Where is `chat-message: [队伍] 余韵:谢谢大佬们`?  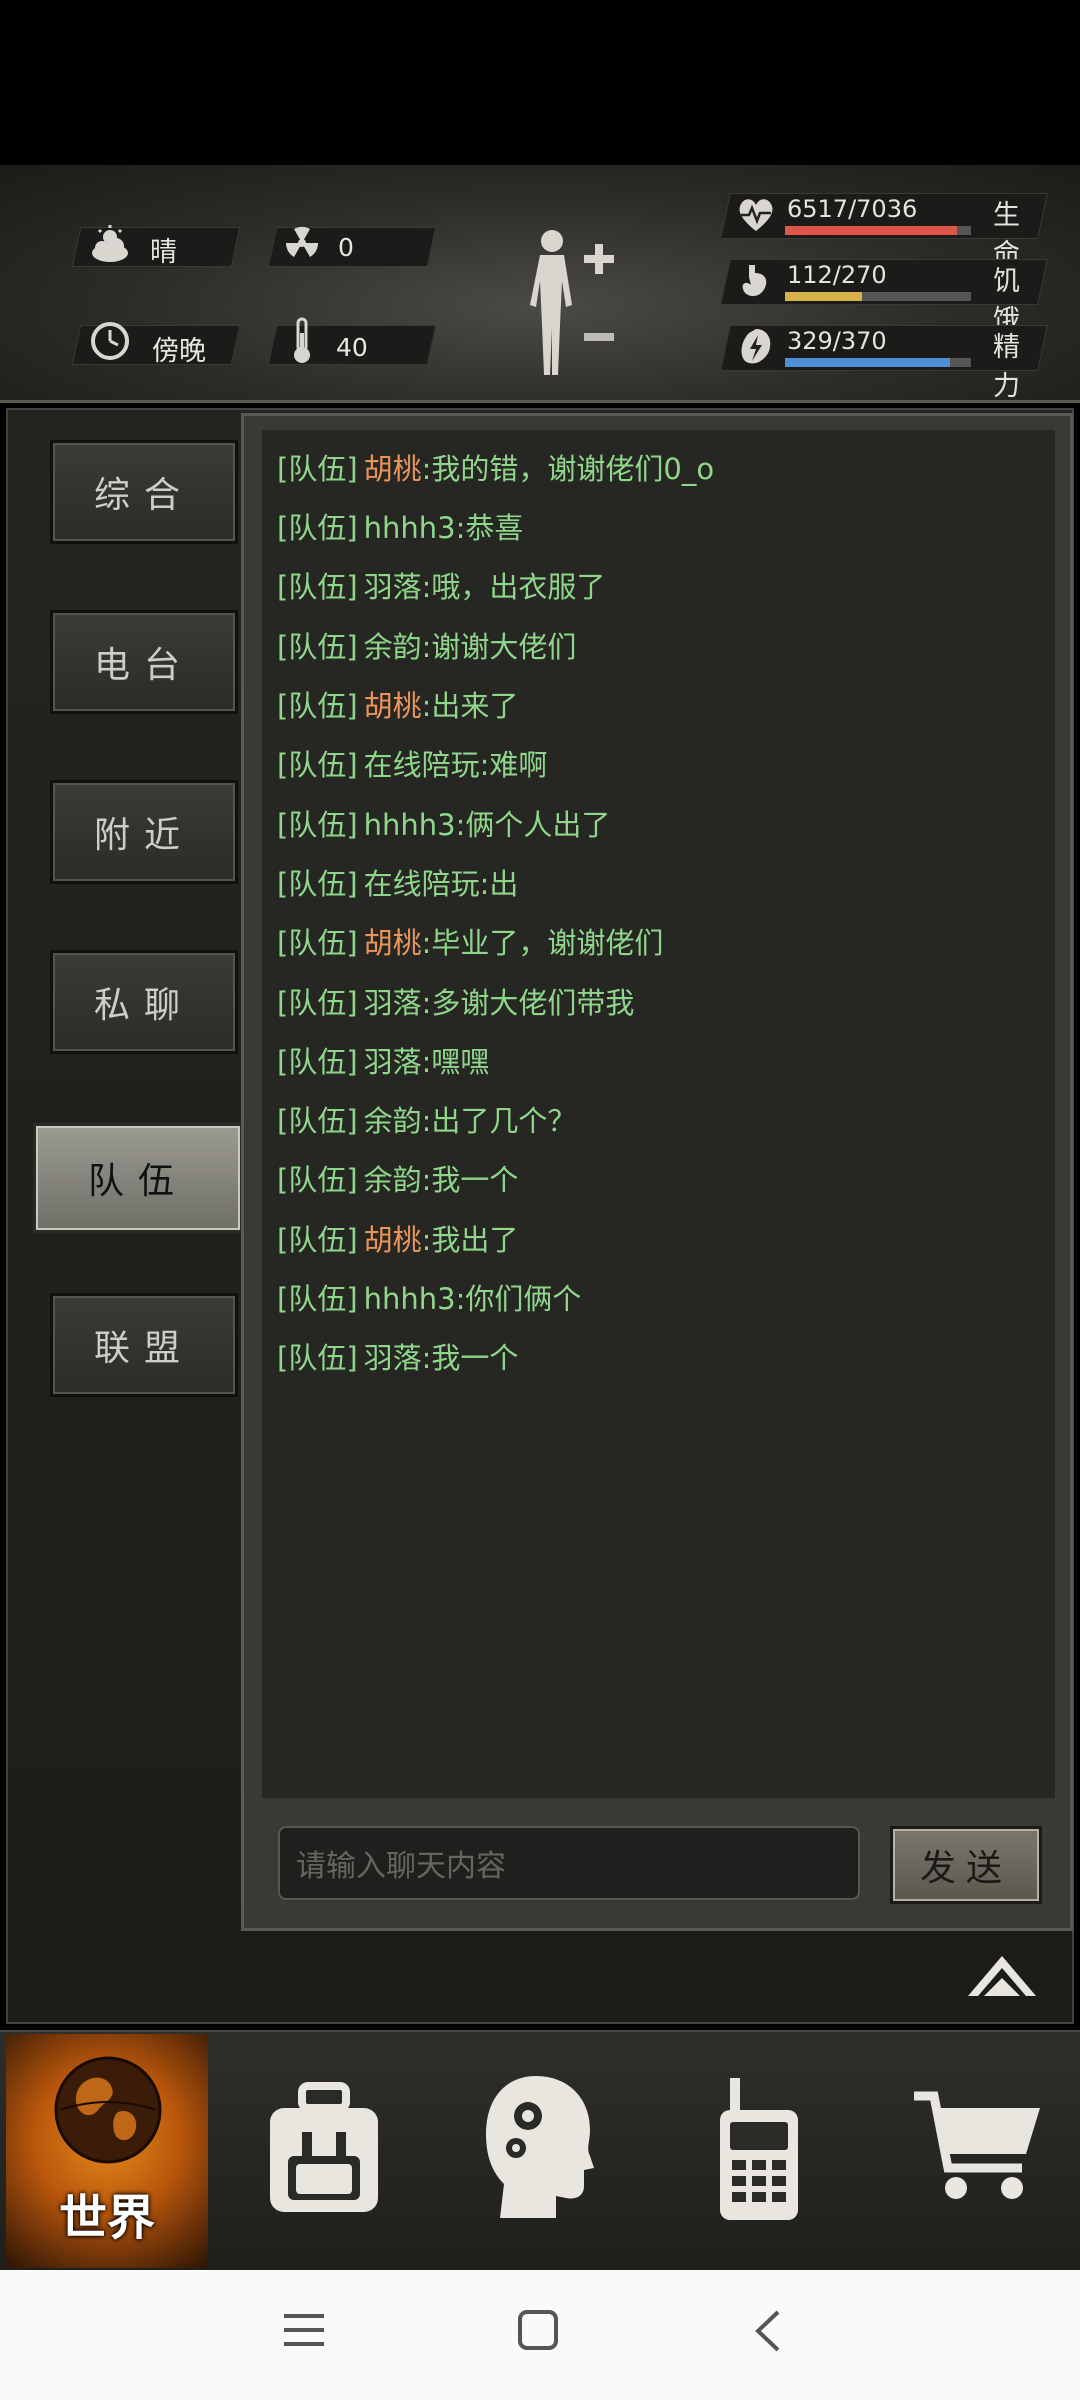 chat-message: [队伍] 余韵:谢谢大佬们 is located at coordinates (426, 645).